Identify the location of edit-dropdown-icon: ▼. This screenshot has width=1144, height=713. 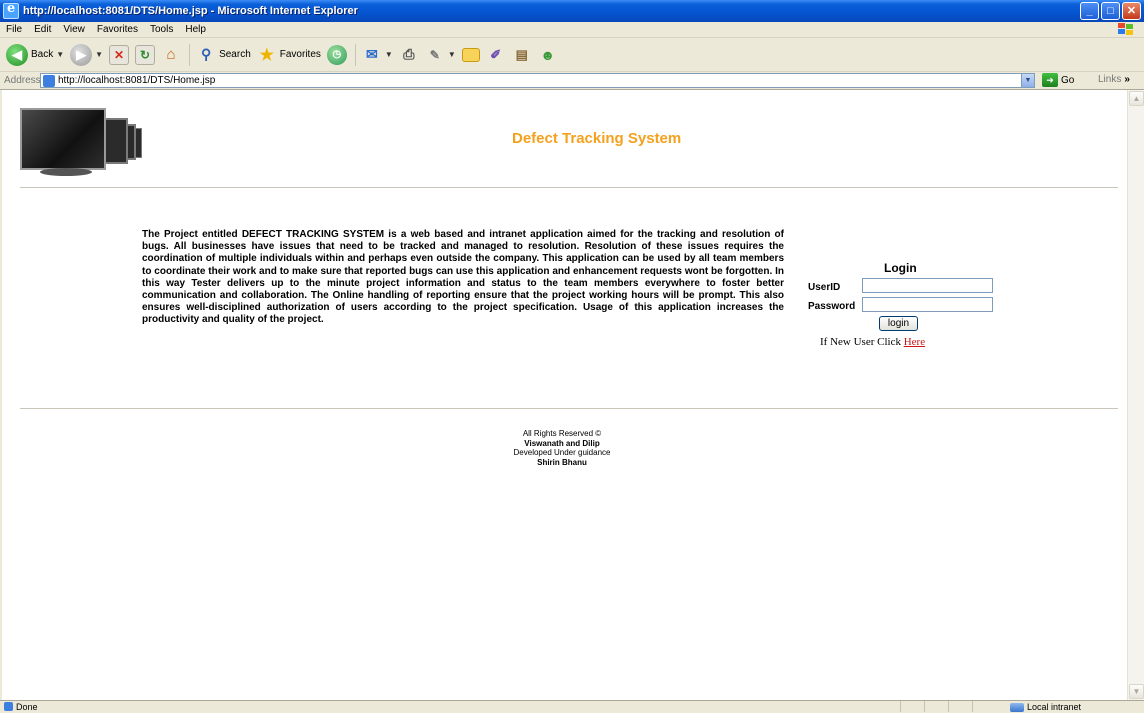
(452, 54).